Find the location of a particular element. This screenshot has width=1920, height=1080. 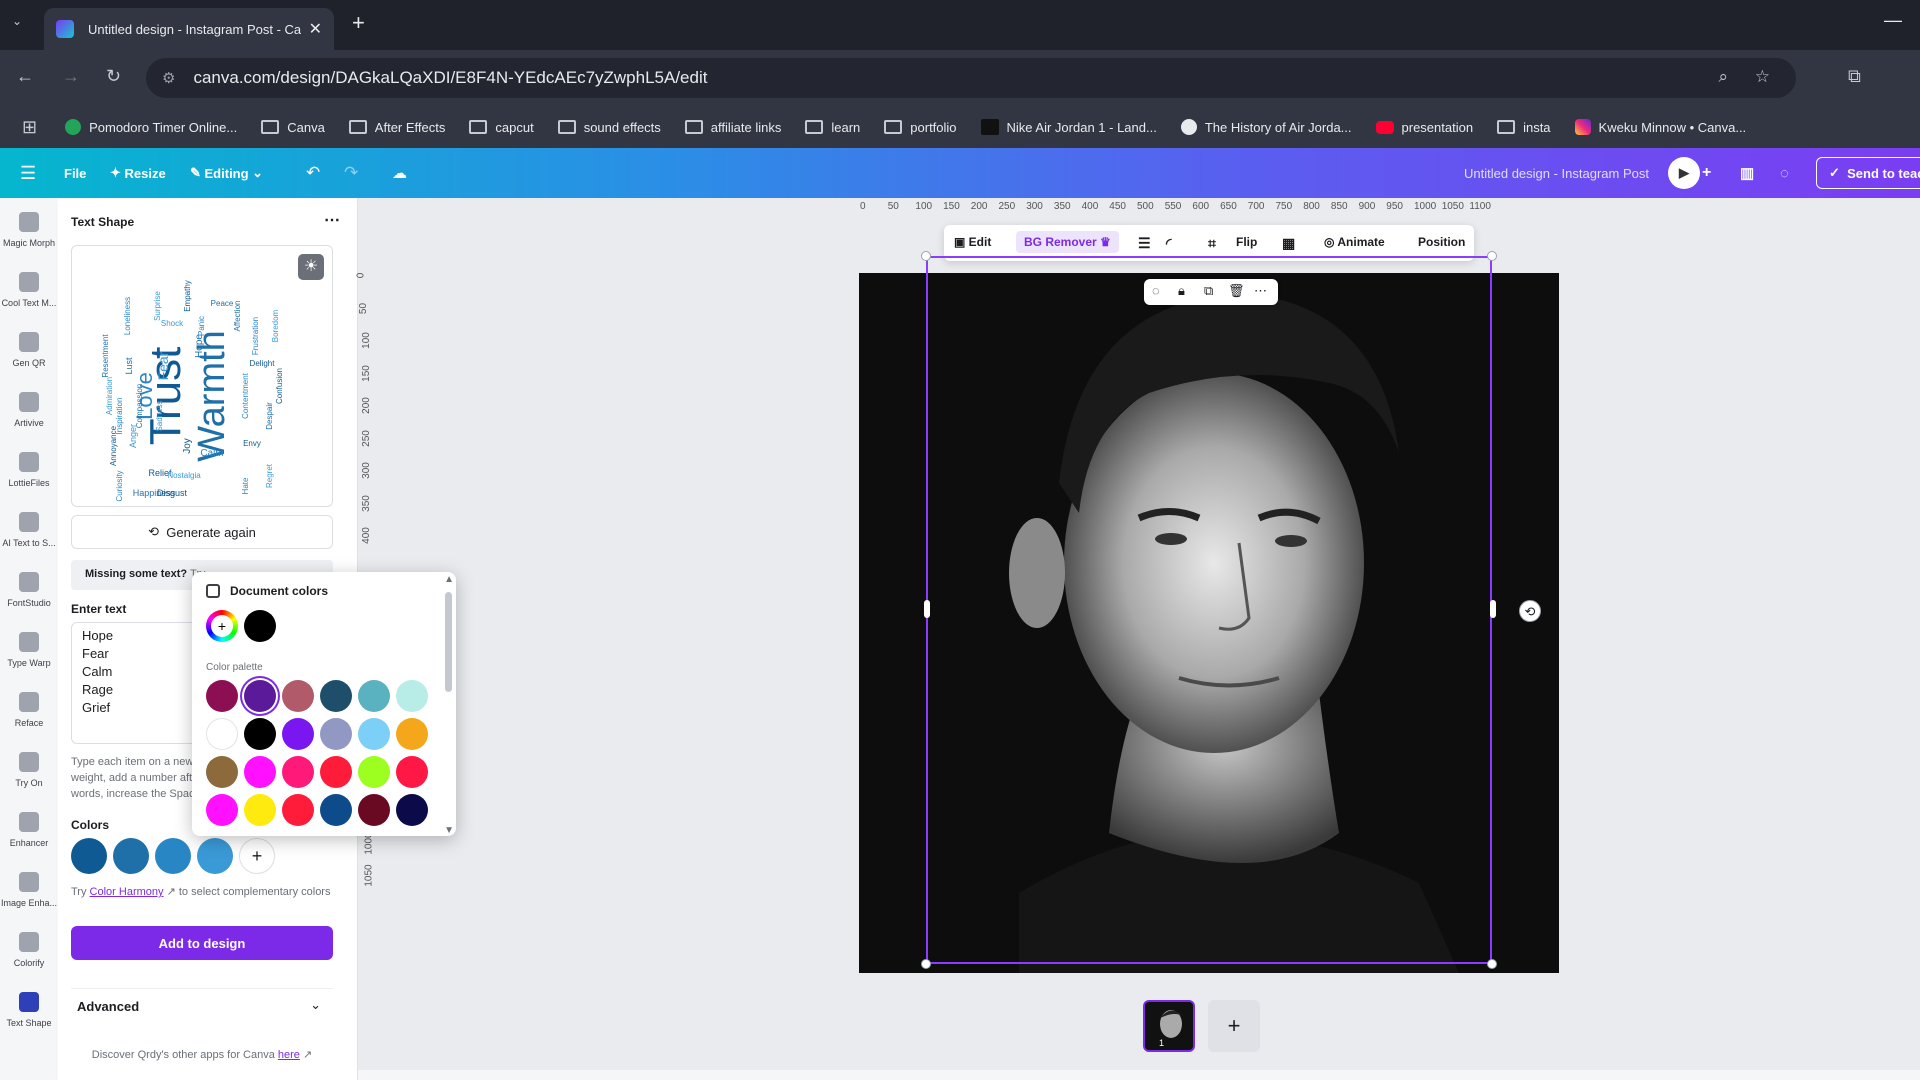

bookmark-item: sound effects is located at coordinates (609, 127).